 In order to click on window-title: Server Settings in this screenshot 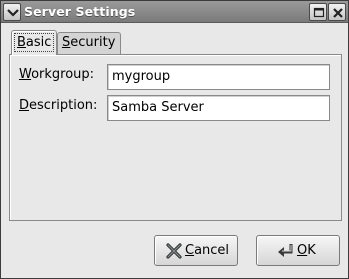, I will do `click(80, 11)`.